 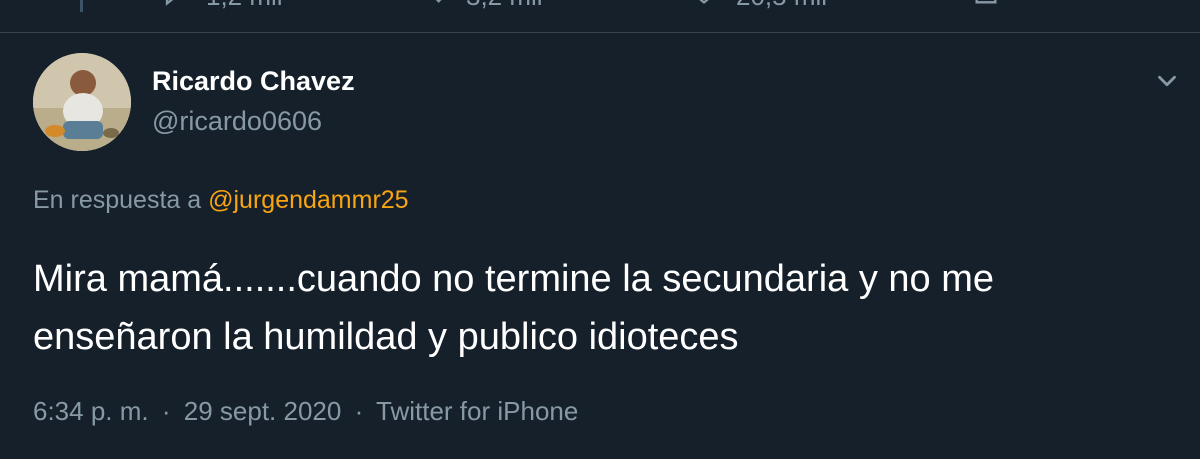 I want to click on thread-connector-line, so click(x=81, y=6).